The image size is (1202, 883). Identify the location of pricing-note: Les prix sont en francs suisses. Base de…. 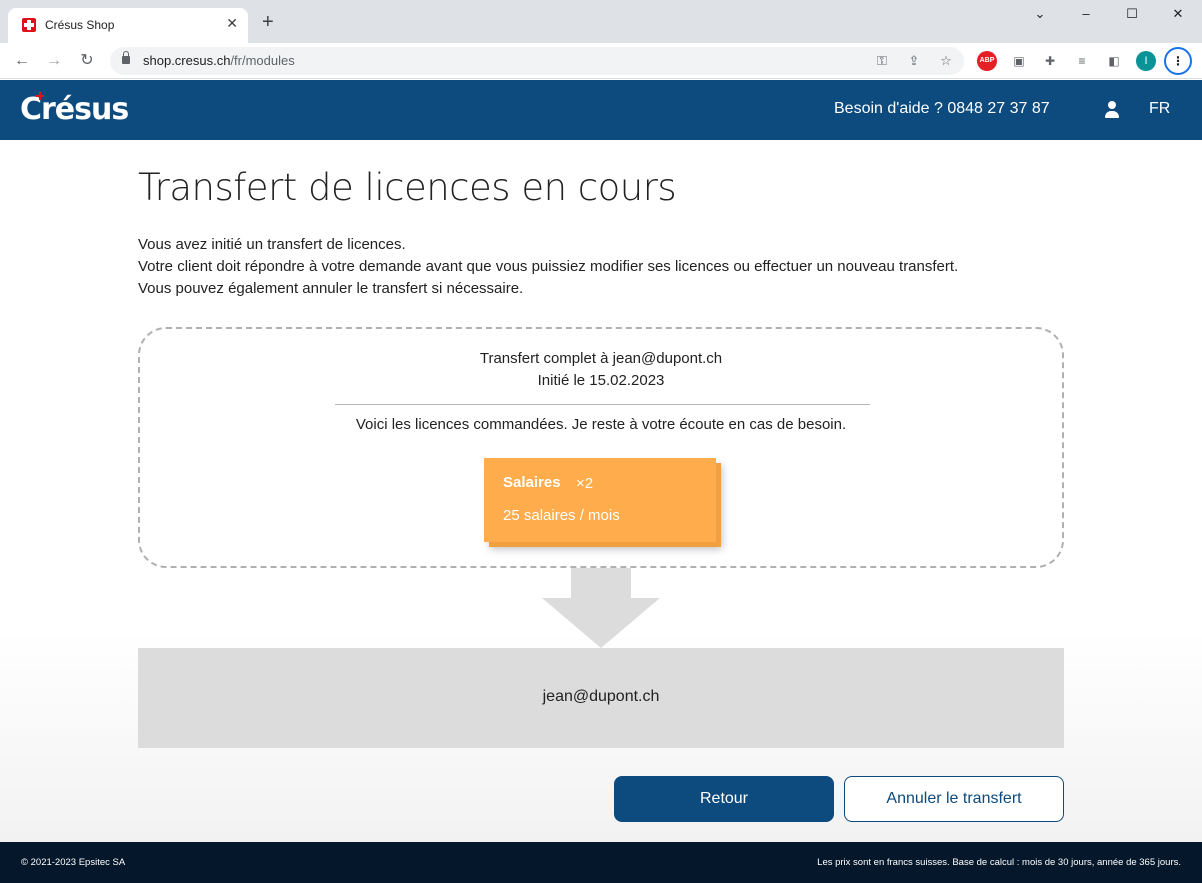
(999, 862).